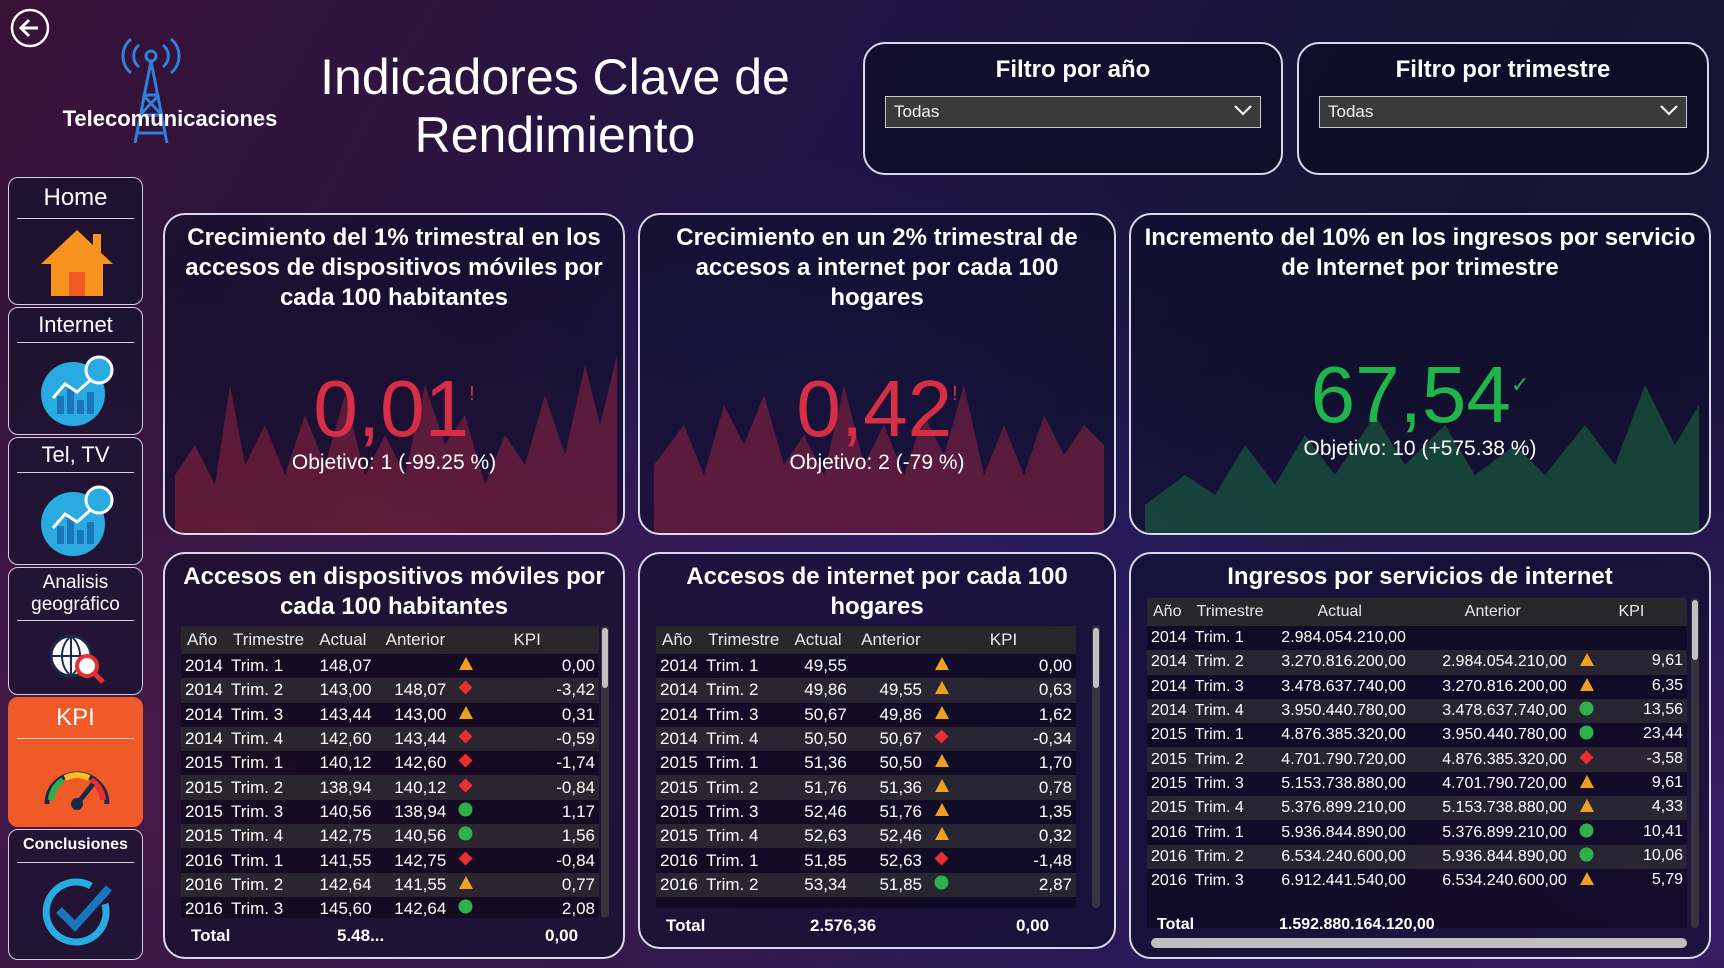 The width and height of the screenshot is (1724, 968). What do you see at coordinates (1629, 638) in the screenshot?
I see `cell-kpi` at bounding box center [1629, 638].